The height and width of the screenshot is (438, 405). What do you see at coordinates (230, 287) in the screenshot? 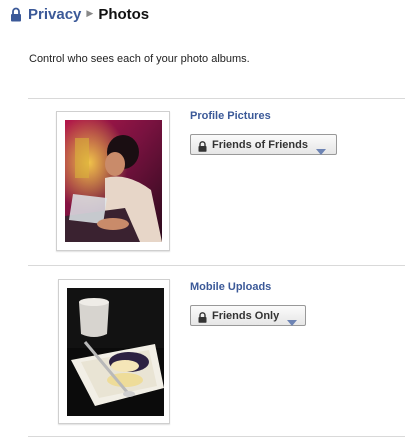
I see `album-title-mobile-uploads: Mobile Uploads` at bounding box center [230, 287].